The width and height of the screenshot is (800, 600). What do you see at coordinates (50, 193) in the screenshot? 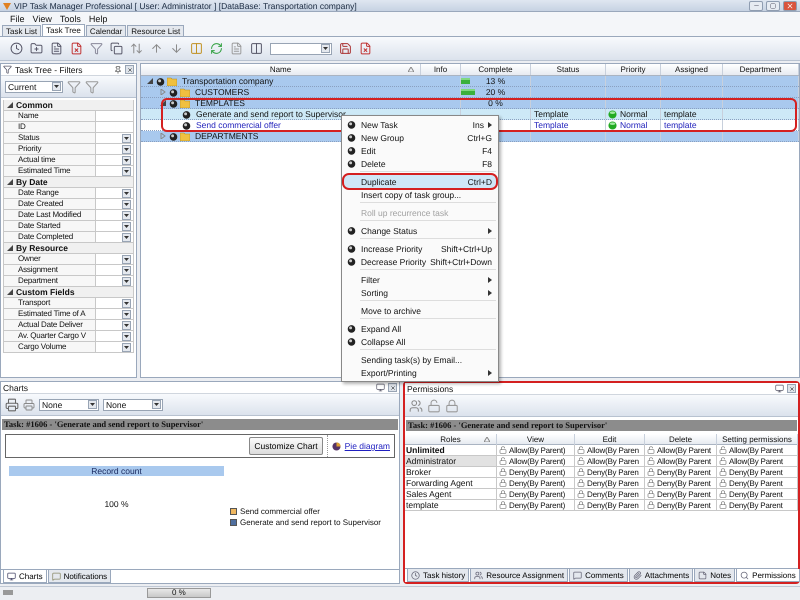
I see `property-label: Date Range` at bounding box center [50, 193].